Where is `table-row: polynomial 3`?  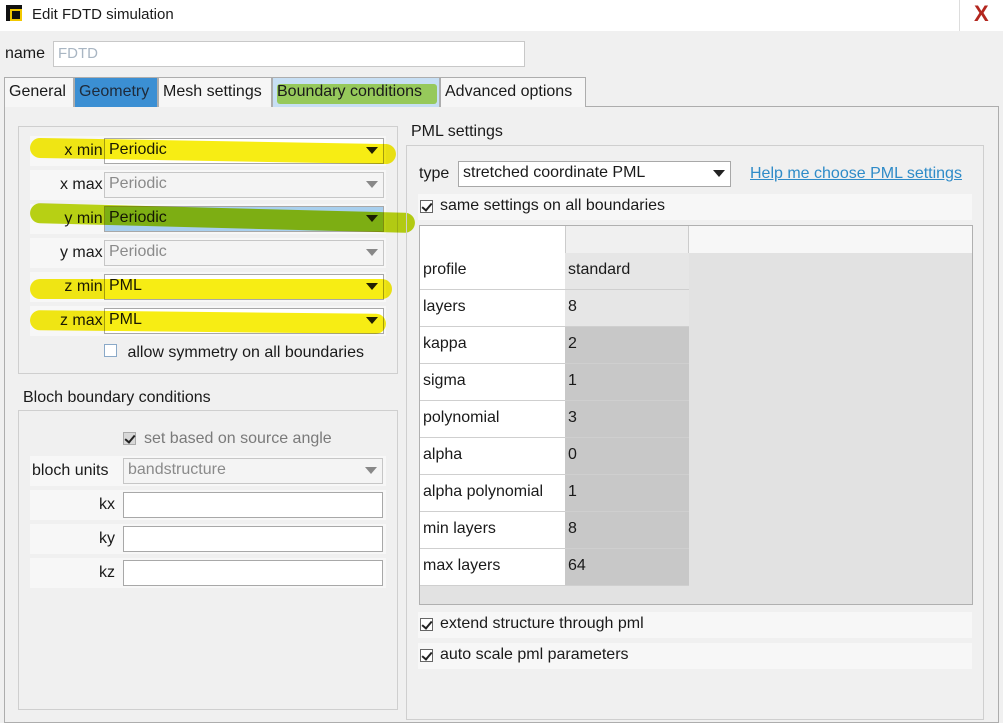 table-row: polynomial 3 is located at coordinates (554, 419).